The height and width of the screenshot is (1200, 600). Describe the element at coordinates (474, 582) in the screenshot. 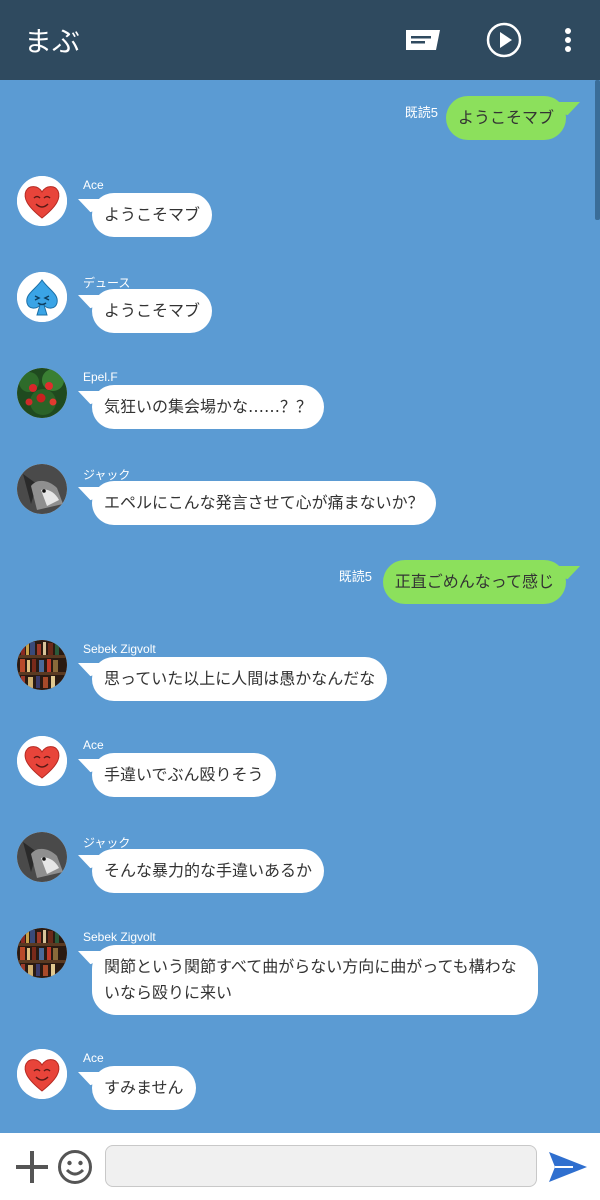

I see `message-bubble: 正直ごめんなって感じ` at that location.